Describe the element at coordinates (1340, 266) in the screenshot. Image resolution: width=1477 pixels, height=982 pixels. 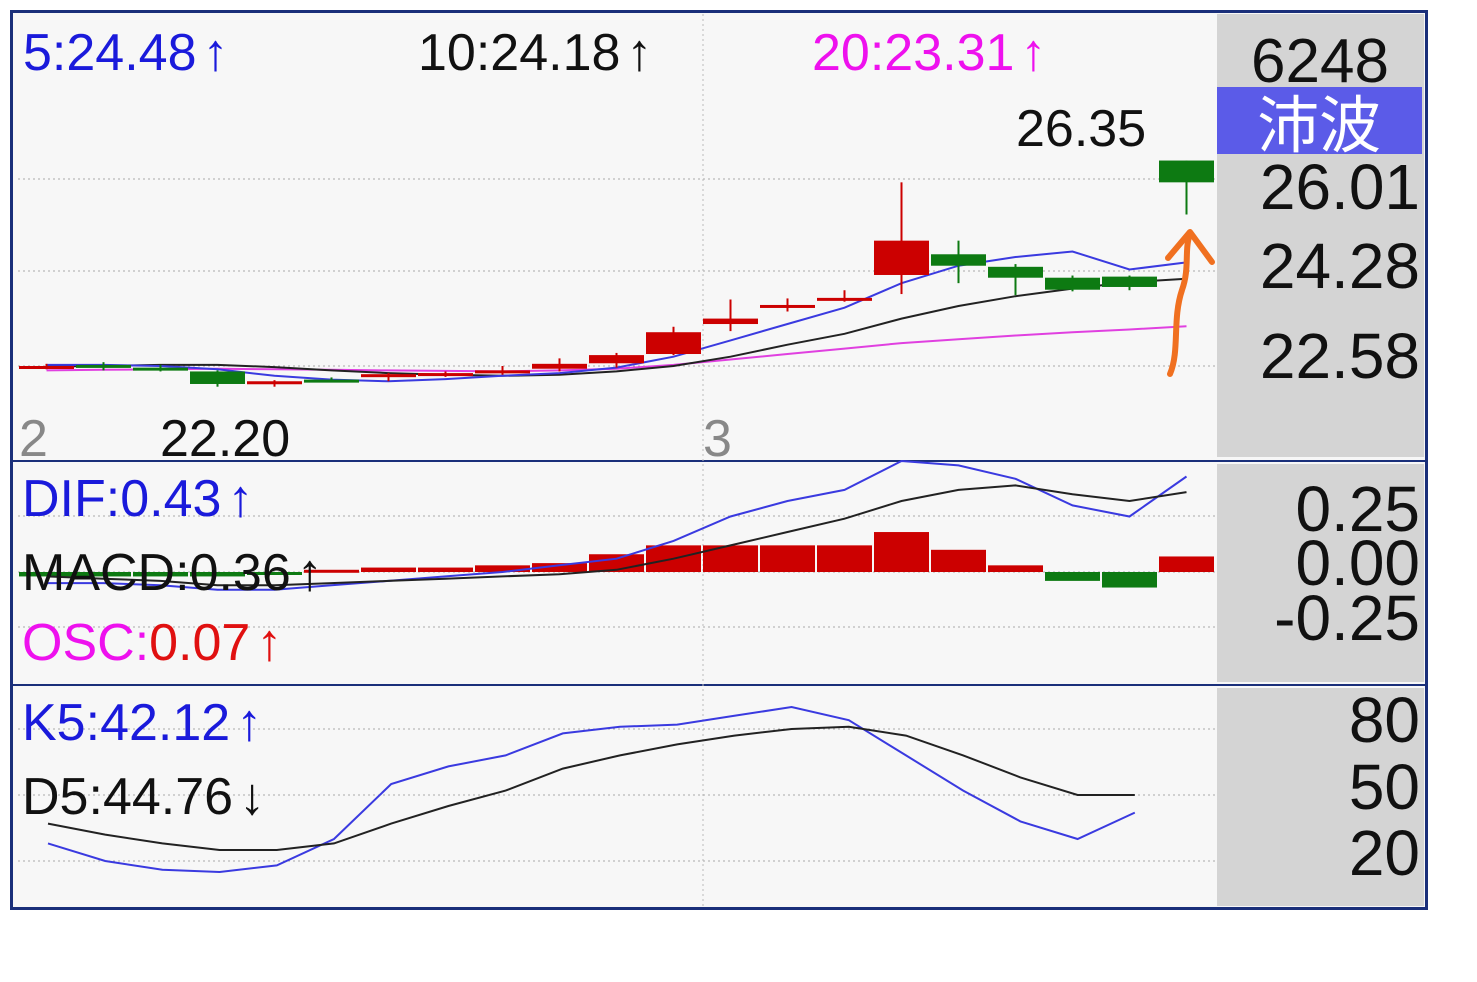
I see `price-axis-tick: 24.28` at that location.